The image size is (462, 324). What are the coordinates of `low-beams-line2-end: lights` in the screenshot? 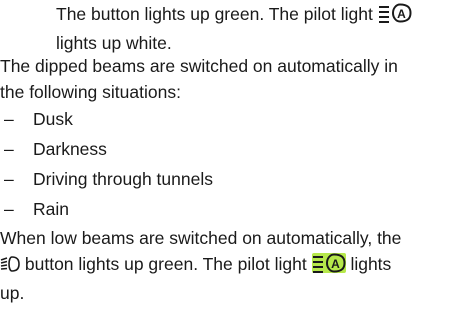 It's located at (371, 264).